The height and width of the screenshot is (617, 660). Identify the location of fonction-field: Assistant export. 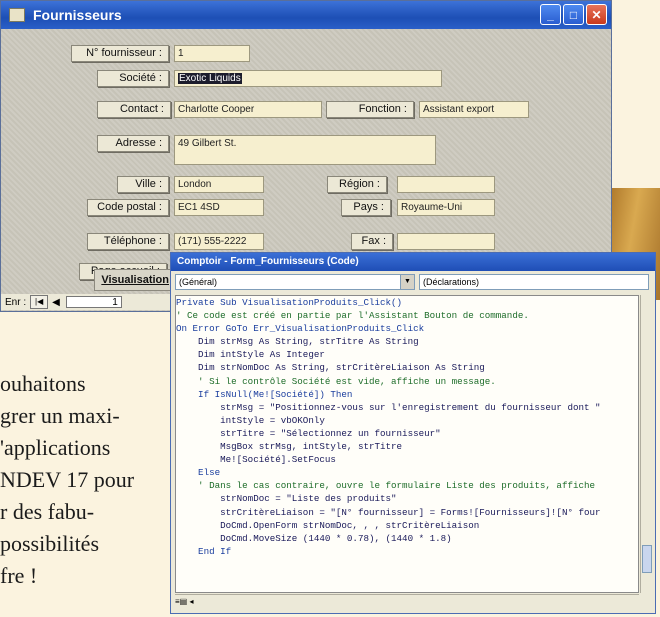
(474, 109).